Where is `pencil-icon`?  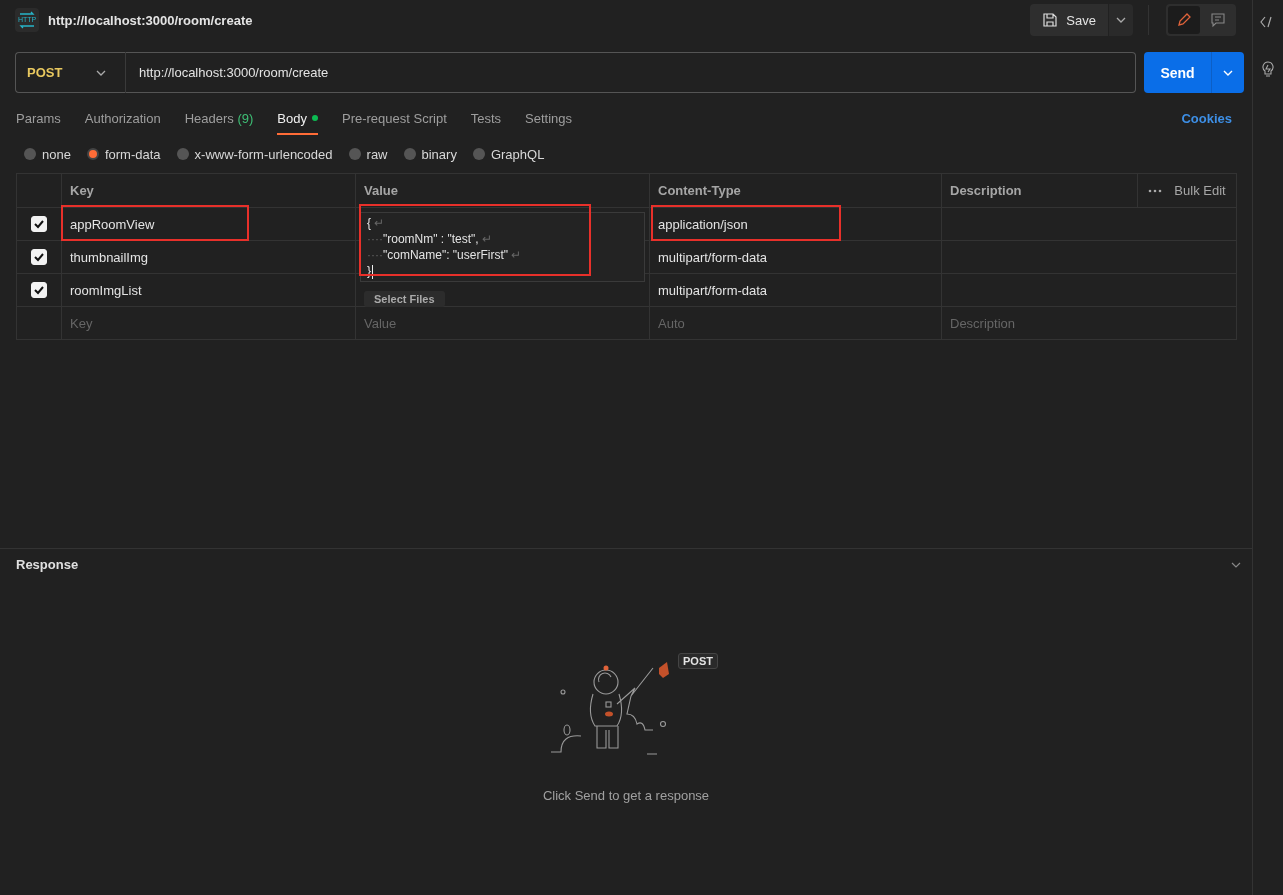
pencil-icon is located at coordinates (1184, 20).